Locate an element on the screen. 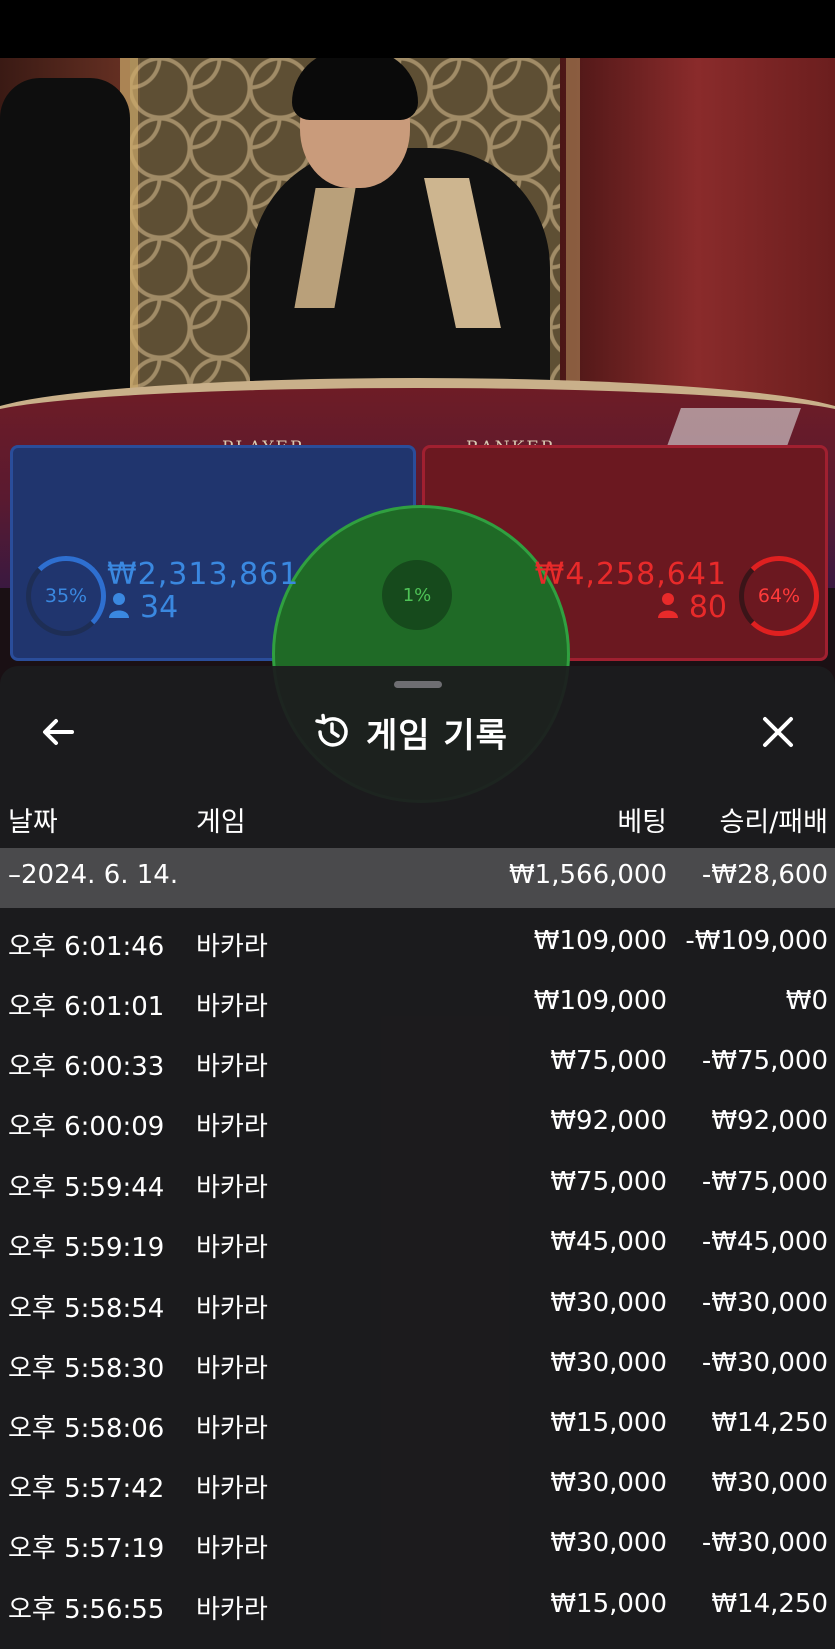 The width and height of the screenshot is (835, 1649). column-header-game: 게임 is located at coordinates (221, 822).